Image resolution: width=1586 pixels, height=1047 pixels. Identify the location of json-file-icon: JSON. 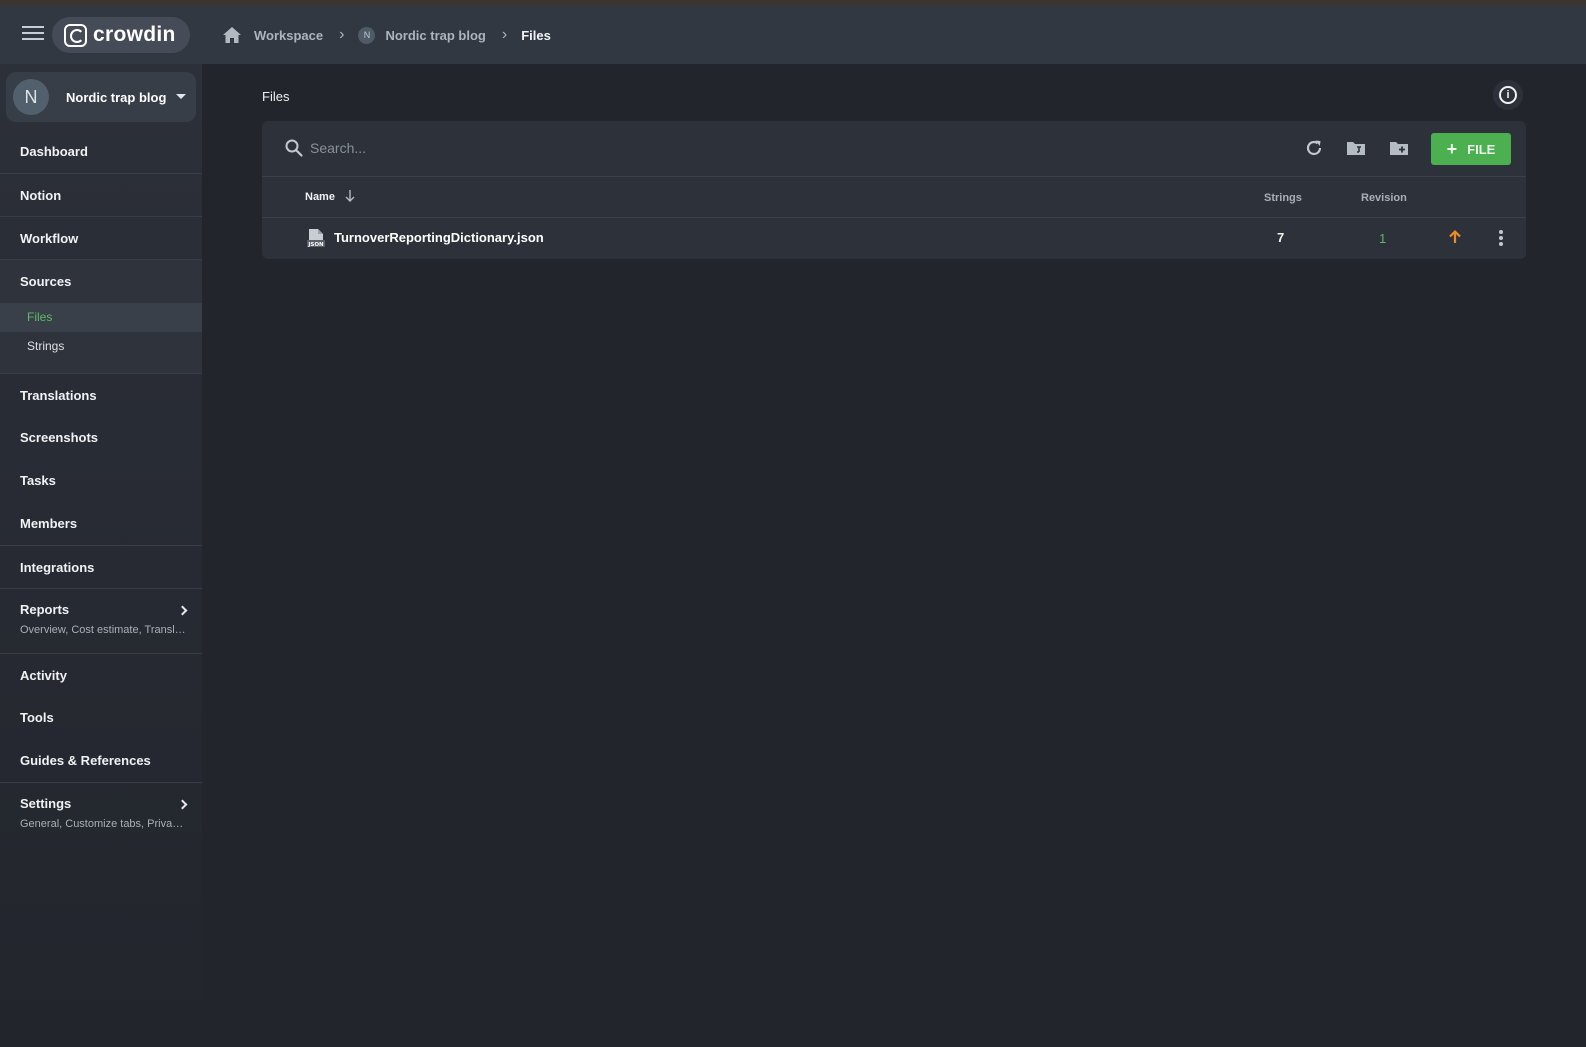
(316, 238).